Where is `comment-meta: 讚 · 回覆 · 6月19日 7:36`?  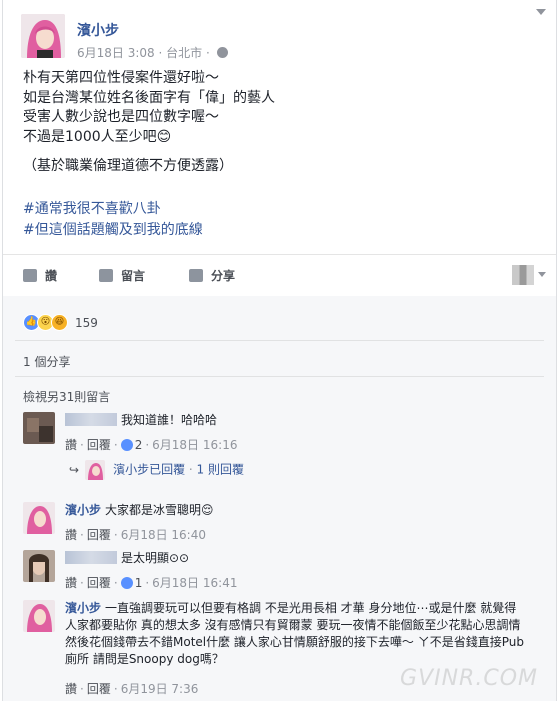
comment-meta: 讚 · 回覆 · 6月19日 7:36 is located at coordinates (132, 689).